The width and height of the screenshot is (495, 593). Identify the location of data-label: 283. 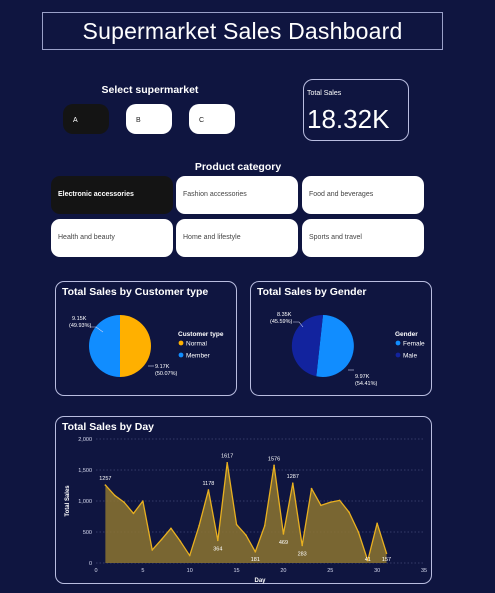
(302, 554).